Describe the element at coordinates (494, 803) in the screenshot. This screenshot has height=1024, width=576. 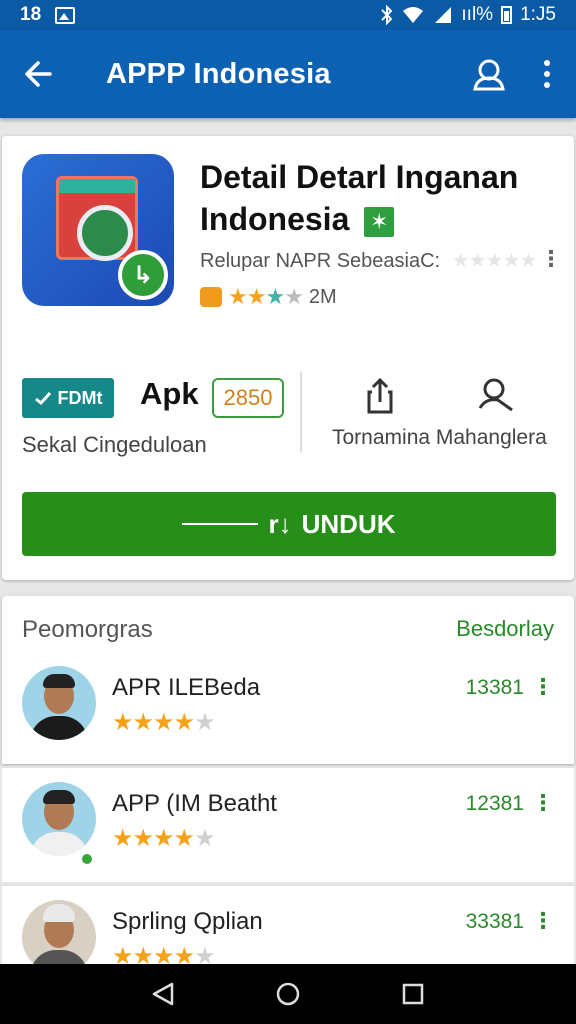
I see `review-count: 12381` at that location.